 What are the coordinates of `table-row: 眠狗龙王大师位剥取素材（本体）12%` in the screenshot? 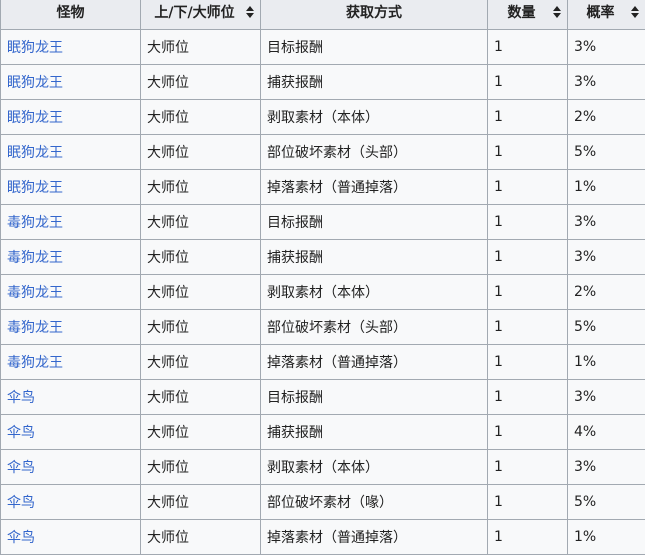 It's located at (323, 117).